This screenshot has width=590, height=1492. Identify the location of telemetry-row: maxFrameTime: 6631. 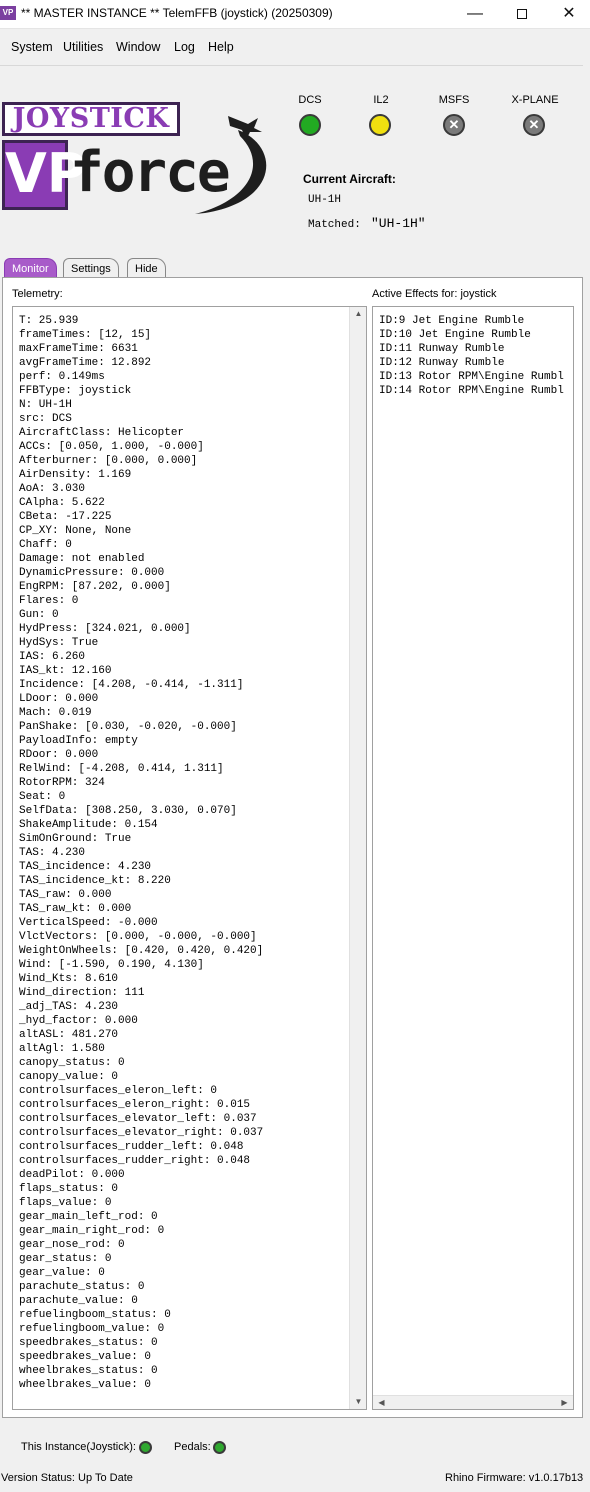
(78, 349).